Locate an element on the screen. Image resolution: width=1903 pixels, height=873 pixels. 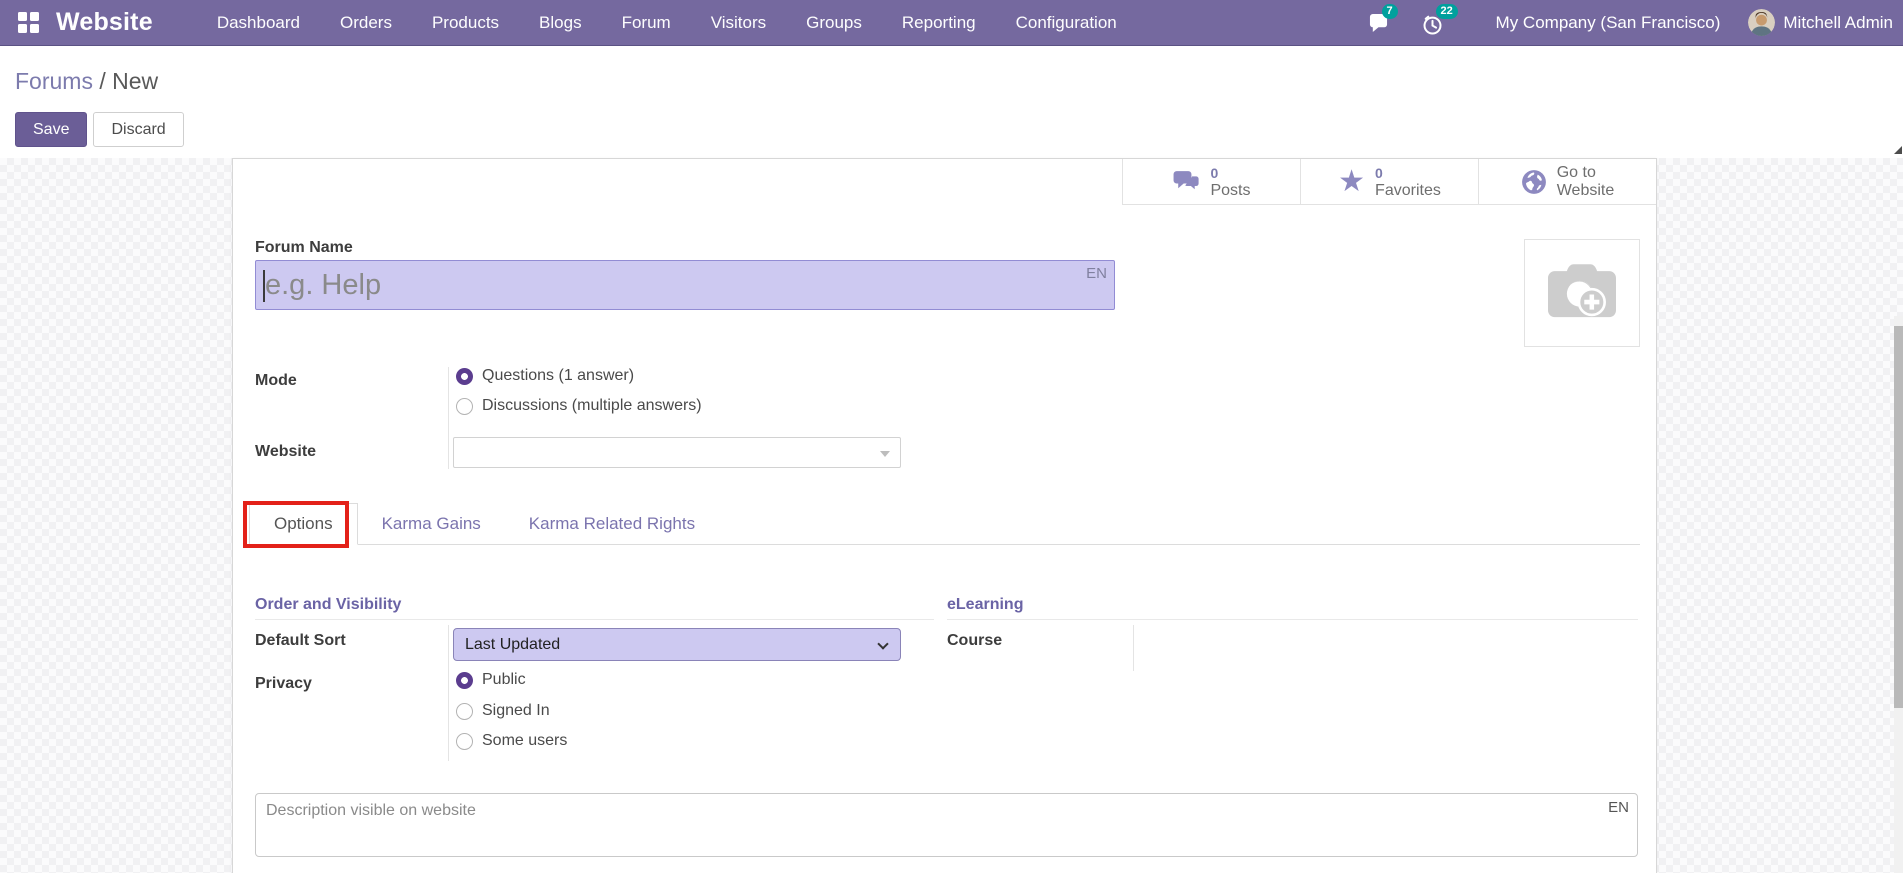
messages-badge: 7 is located at coordinates (1389, 11).